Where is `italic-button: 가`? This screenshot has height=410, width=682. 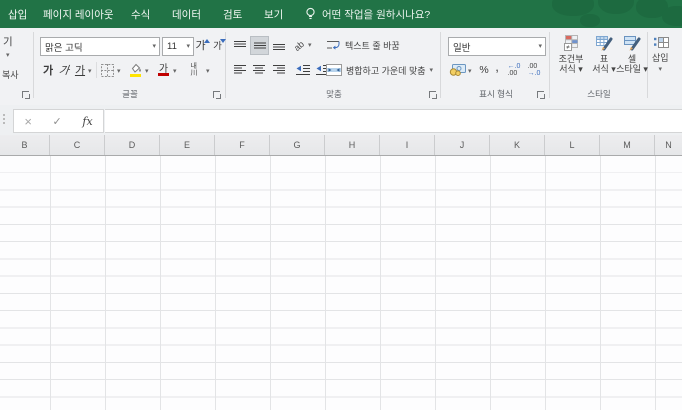
italic-button: 가 is located at coordinates (64, 70).